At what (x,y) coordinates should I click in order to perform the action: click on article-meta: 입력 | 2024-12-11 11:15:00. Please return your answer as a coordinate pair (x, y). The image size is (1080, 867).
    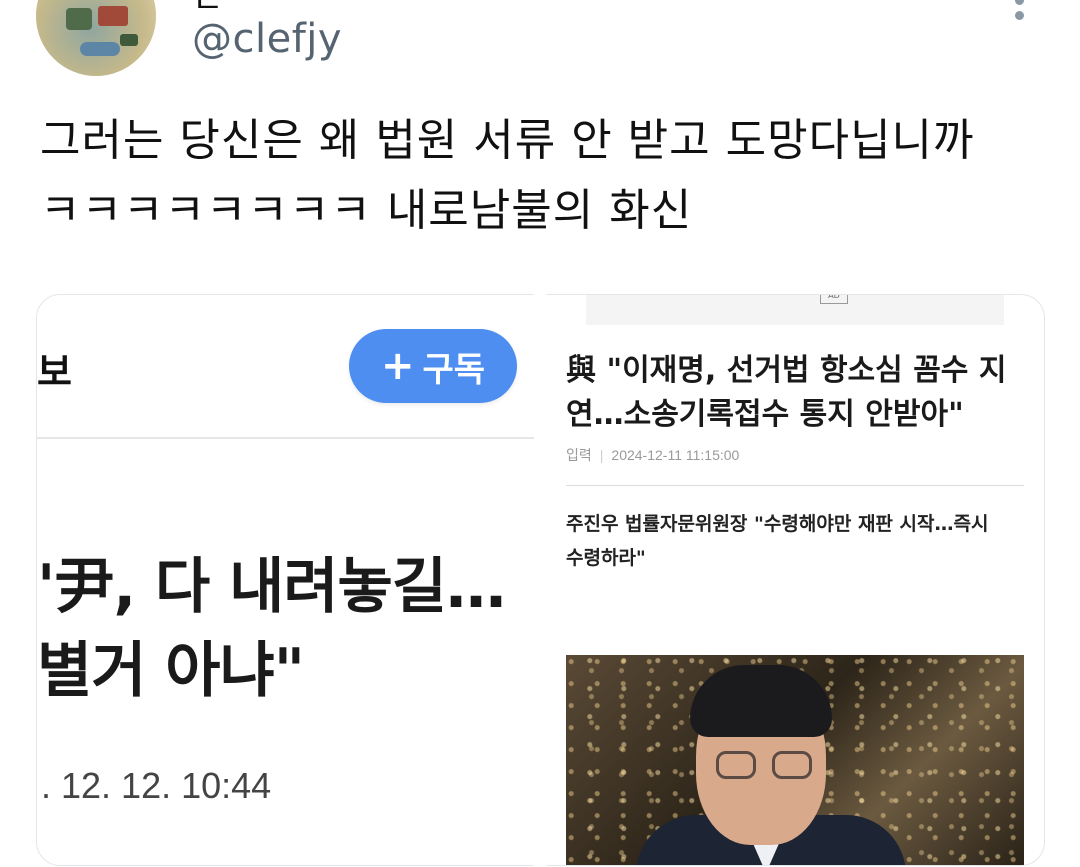
    Looking at the image, I should click on (652, 455).